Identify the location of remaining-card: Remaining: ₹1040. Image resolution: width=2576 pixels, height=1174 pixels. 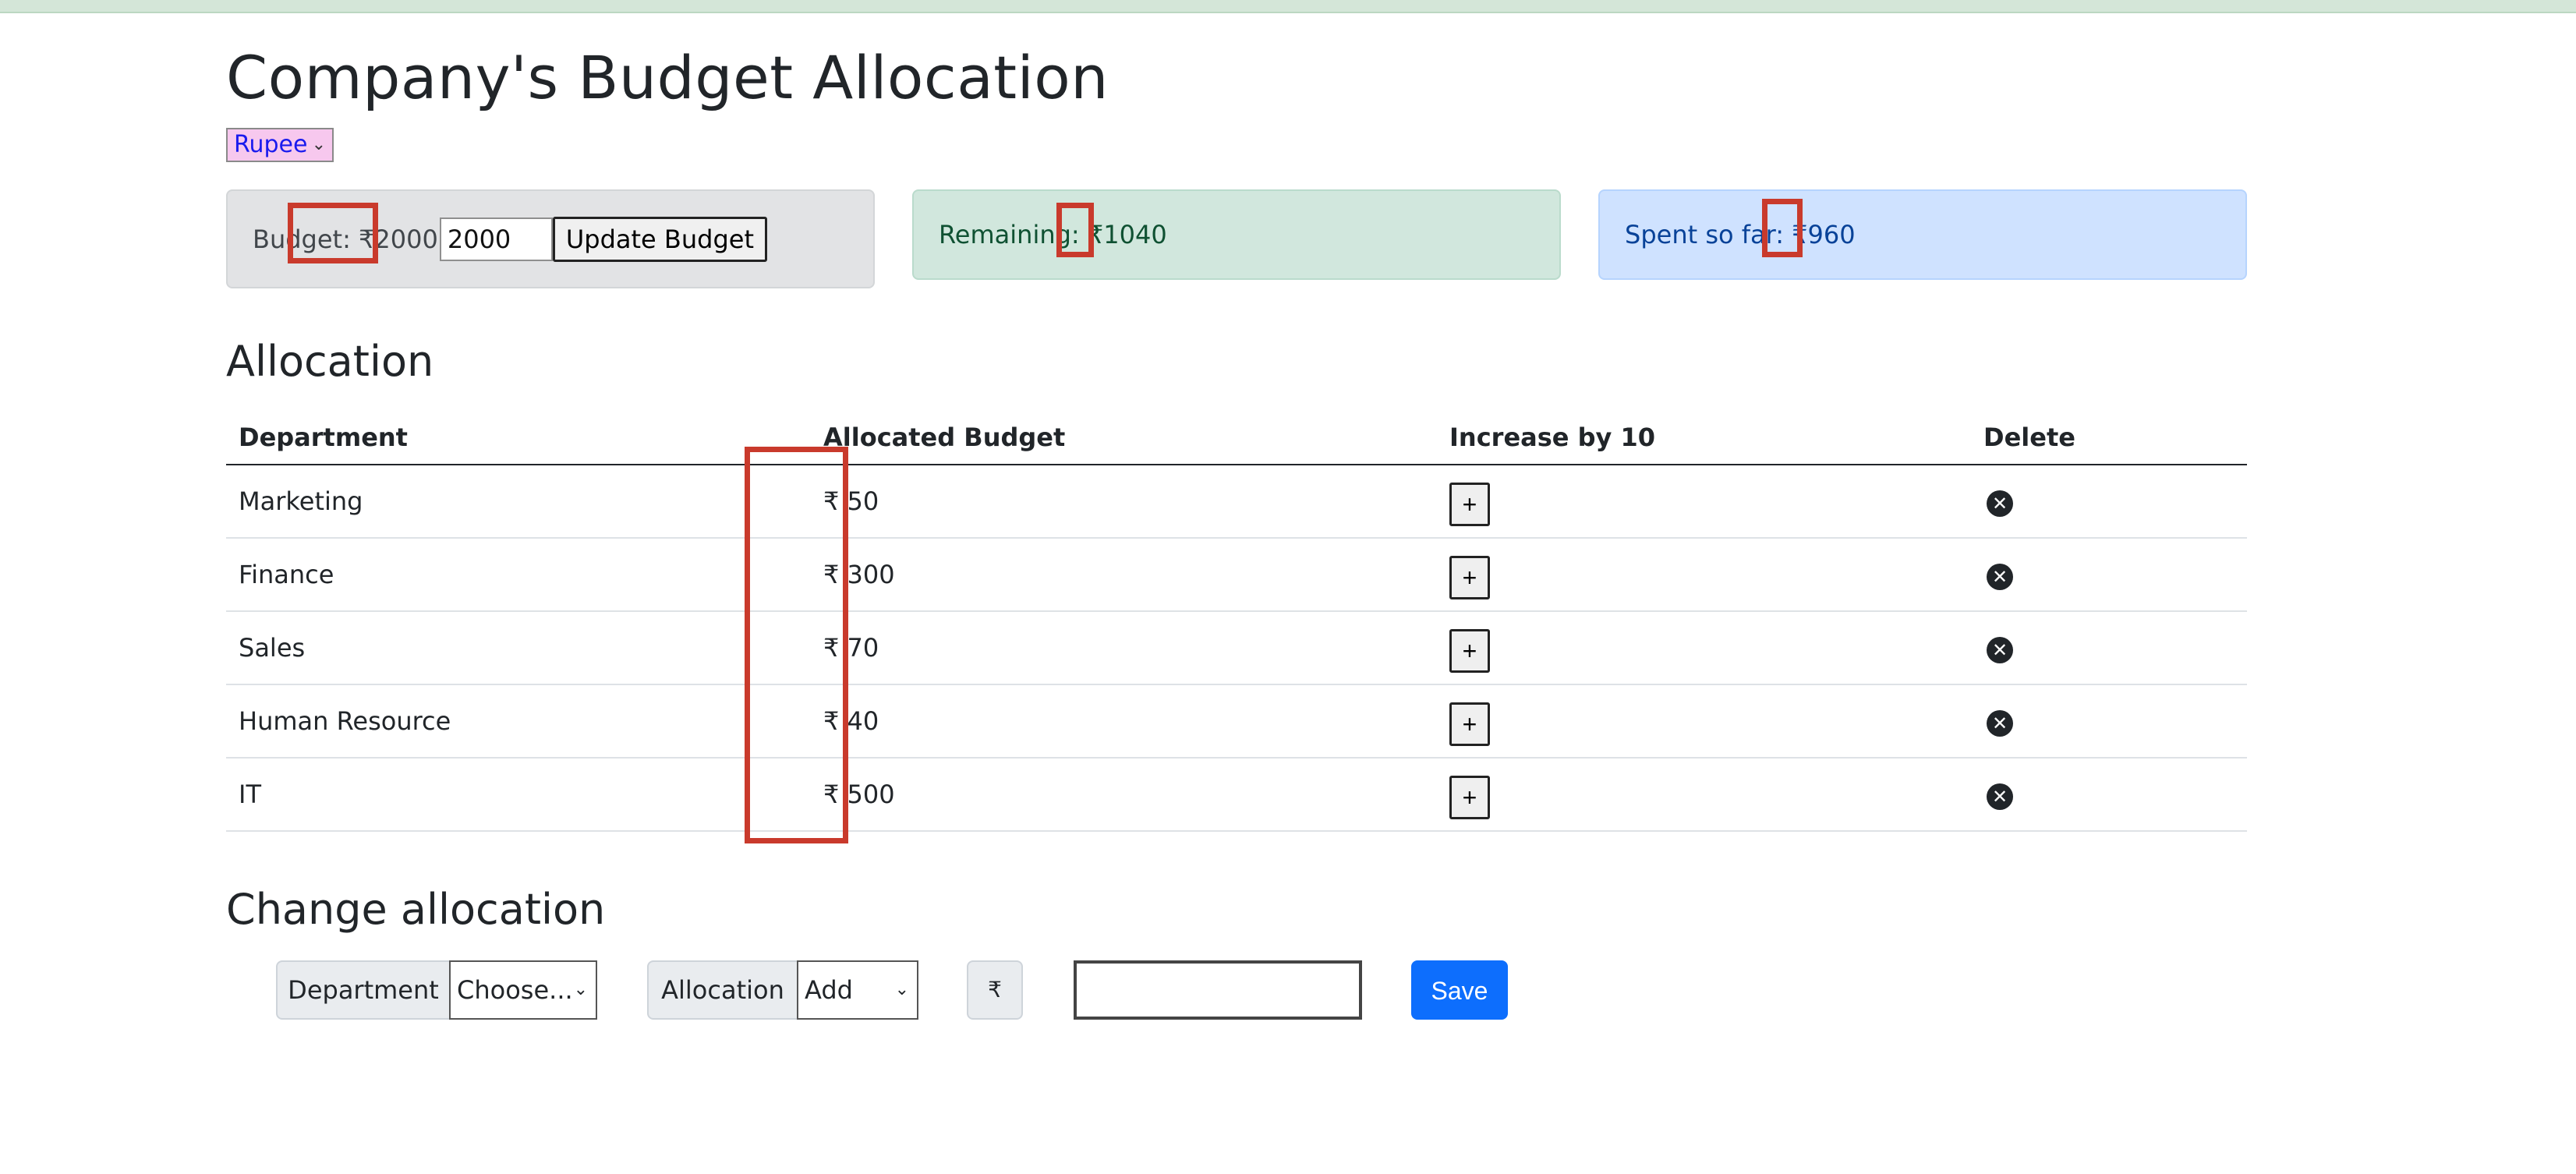
(1236, 234).